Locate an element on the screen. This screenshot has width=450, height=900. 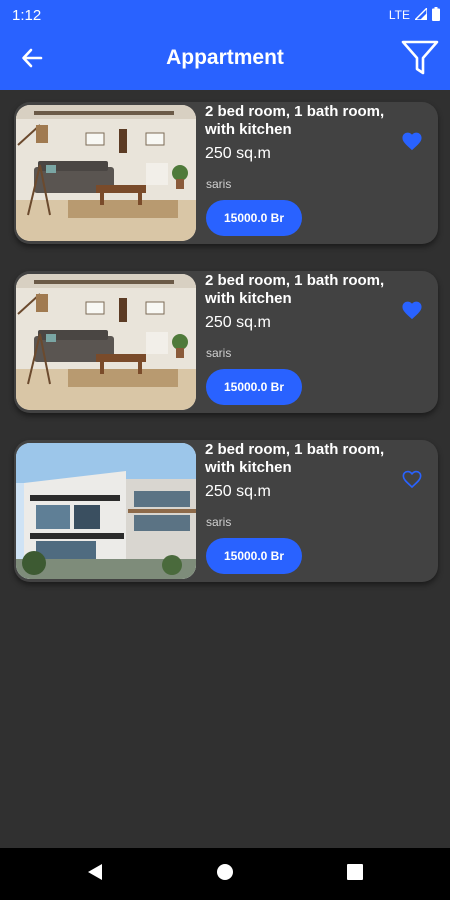
app-bar: Appartment is located at coordinates (225, 60).